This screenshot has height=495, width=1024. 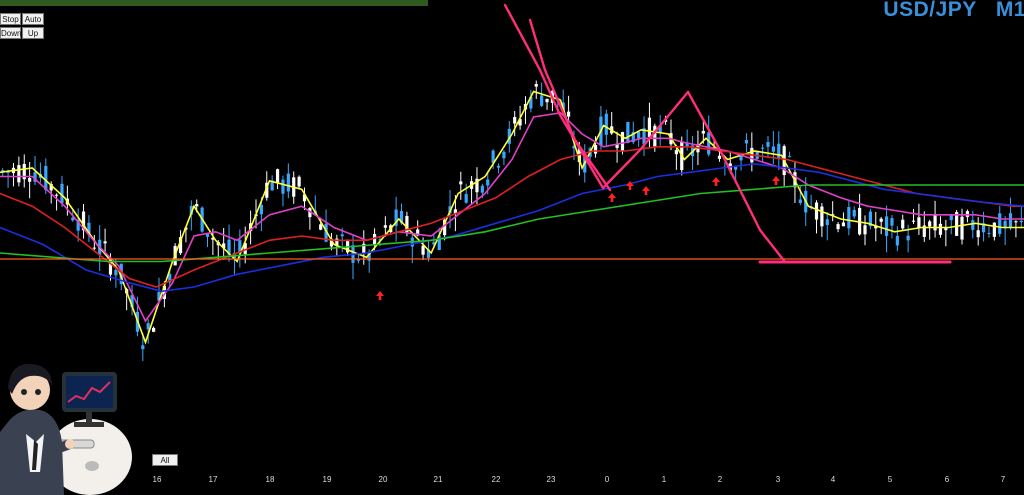 What do you see at coordinates (1003, 479) in the screenshot?
I see `x-tick-label: 7` at bounding box center [1003, 479].